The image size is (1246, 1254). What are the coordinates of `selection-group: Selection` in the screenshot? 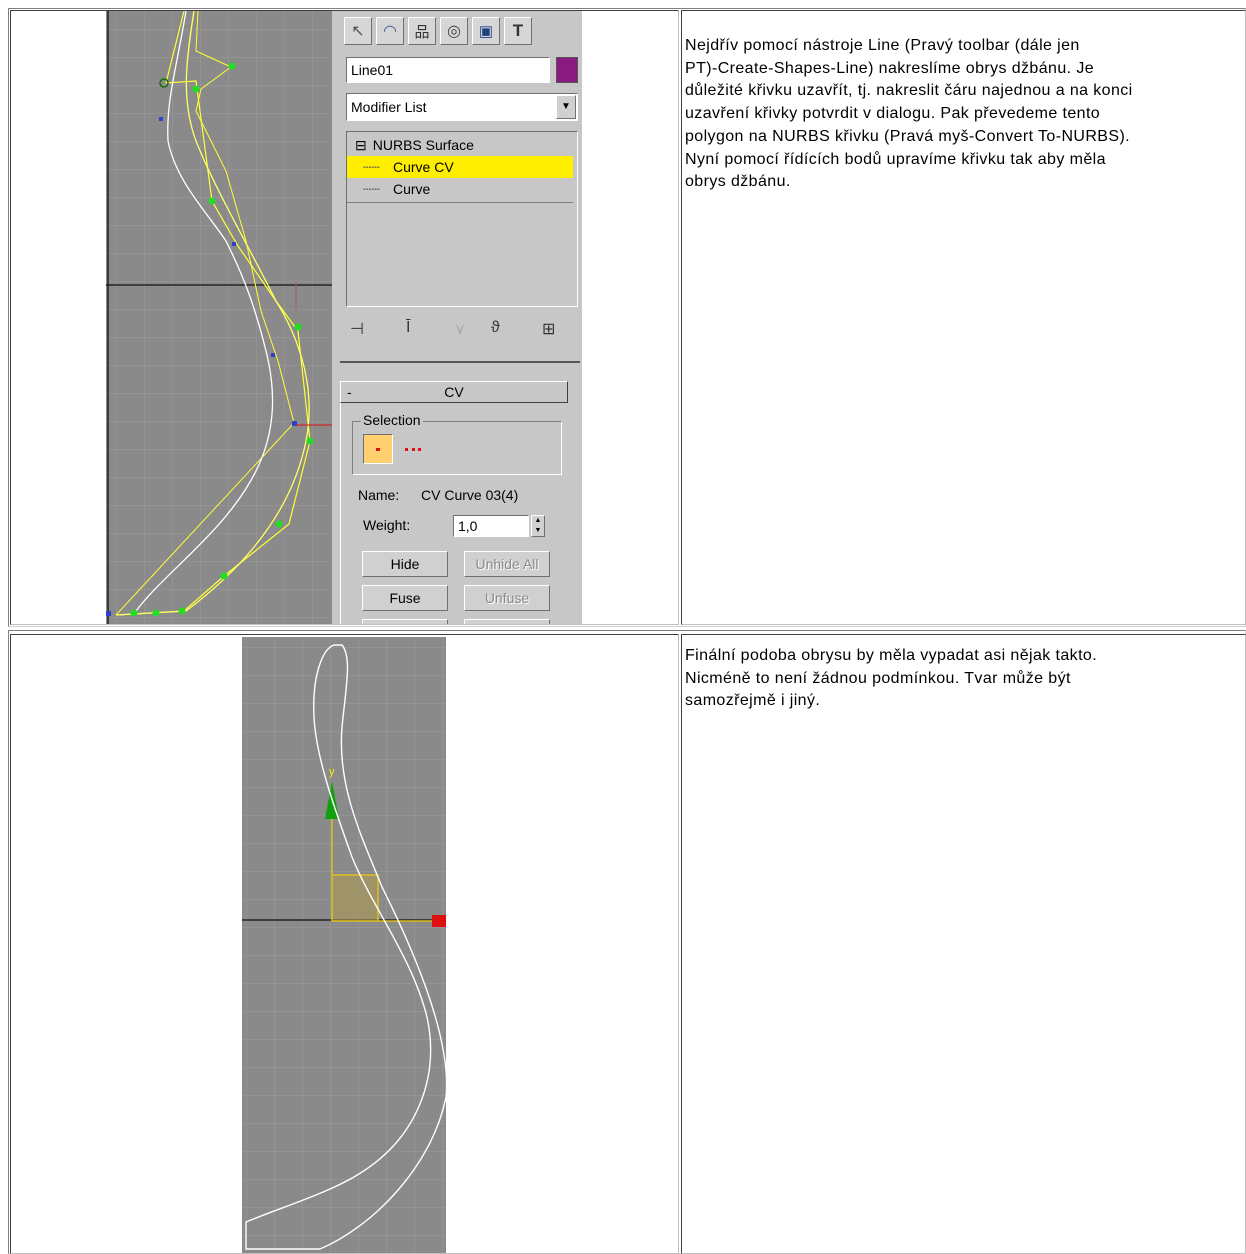 It's located at (457, 443).